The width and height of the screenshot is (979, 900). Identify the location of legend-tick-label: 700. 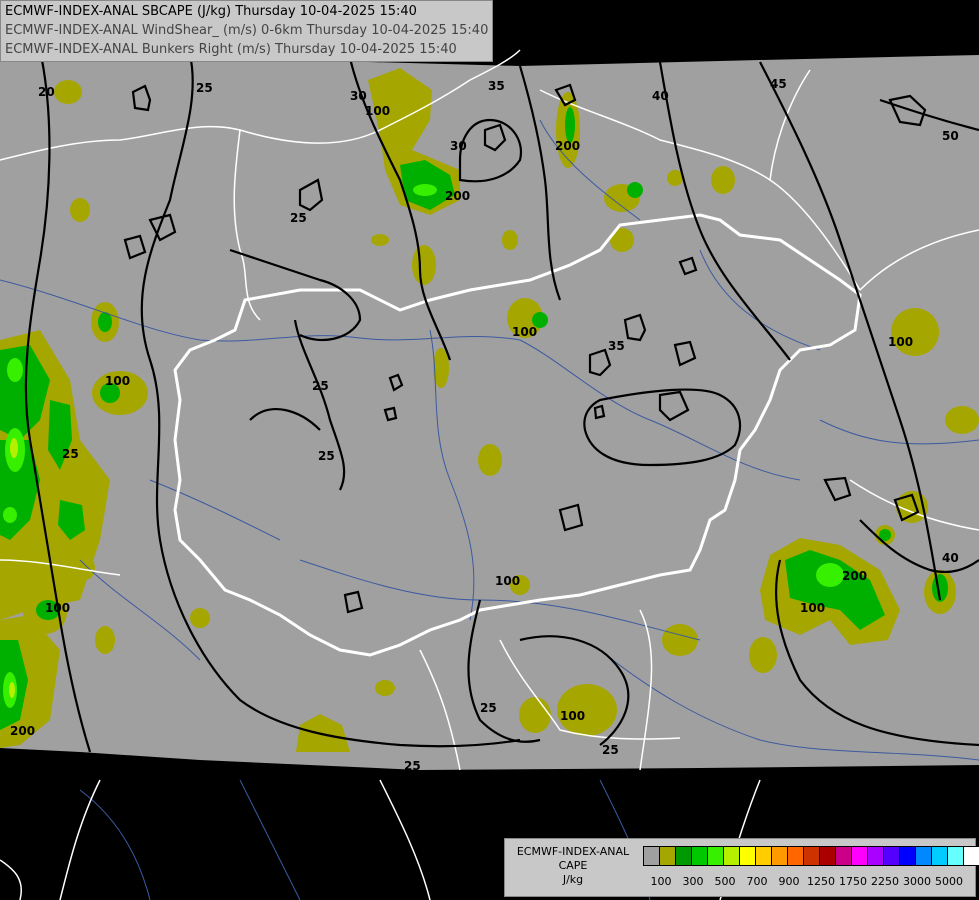
(757, 881).